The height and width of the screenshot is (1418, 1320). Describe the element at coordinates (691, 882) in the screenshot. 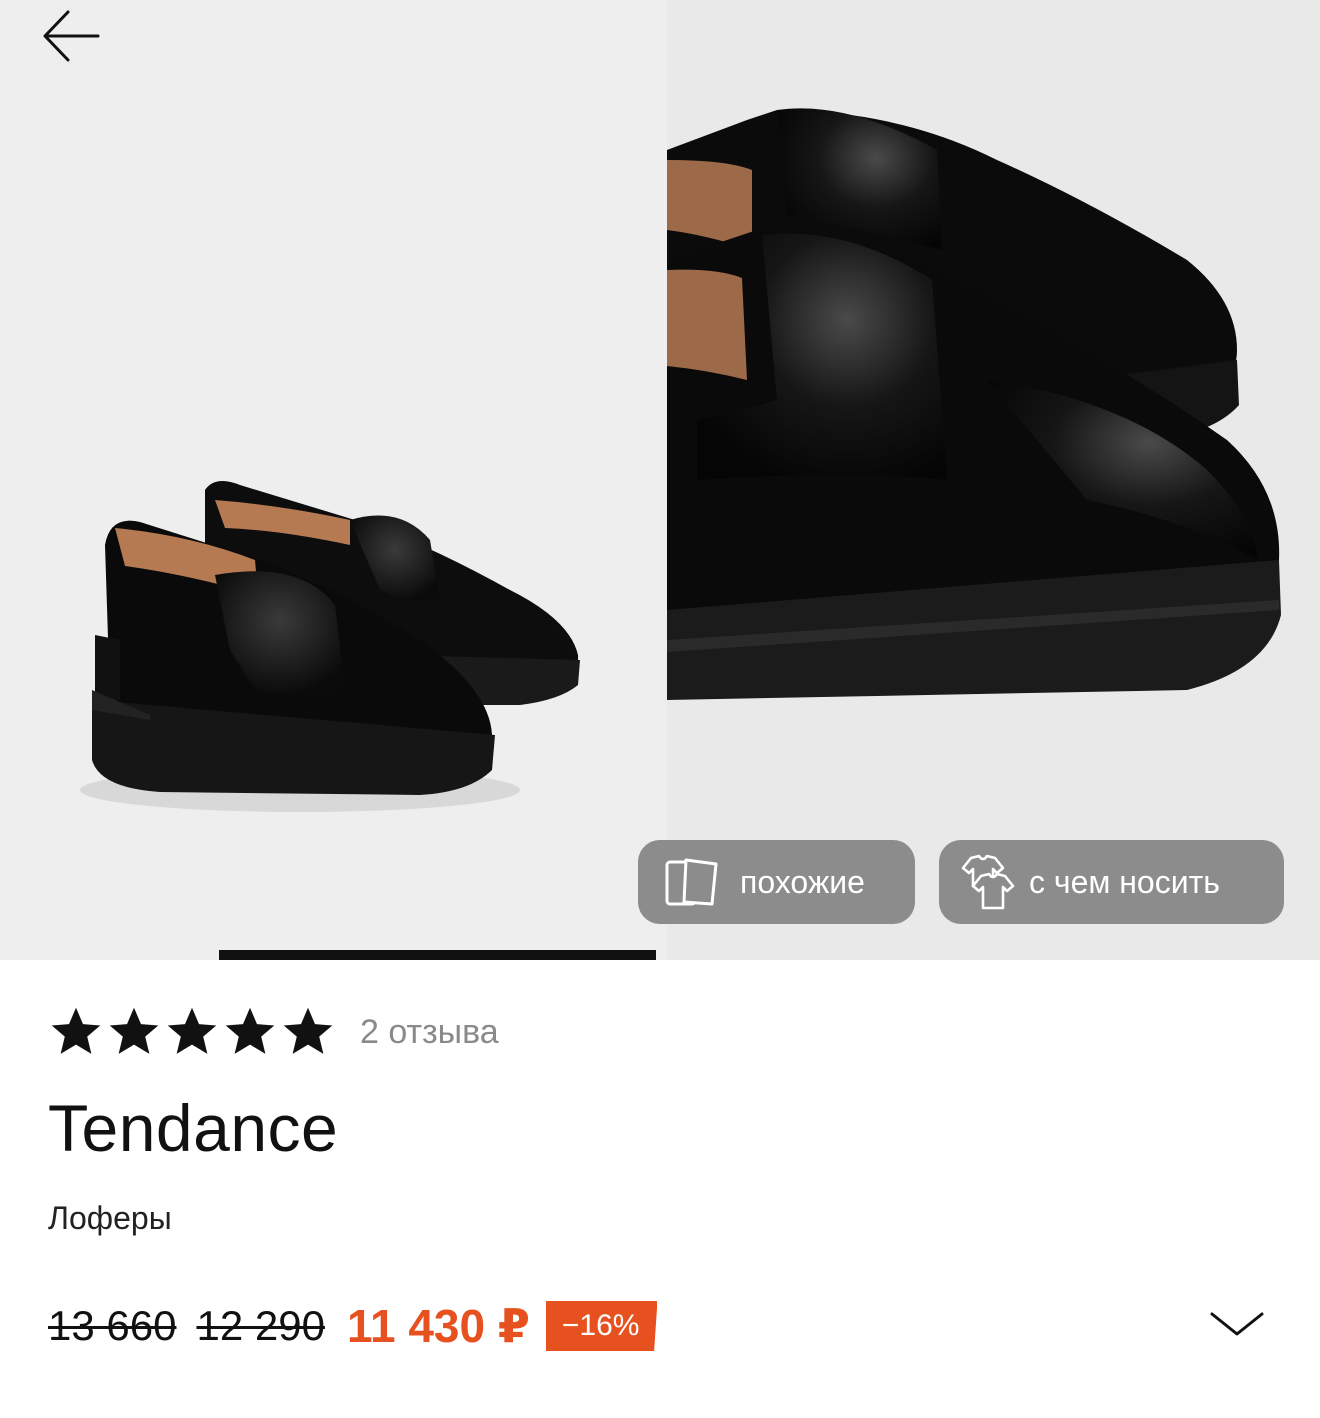

I see `cards-icon` at that location.